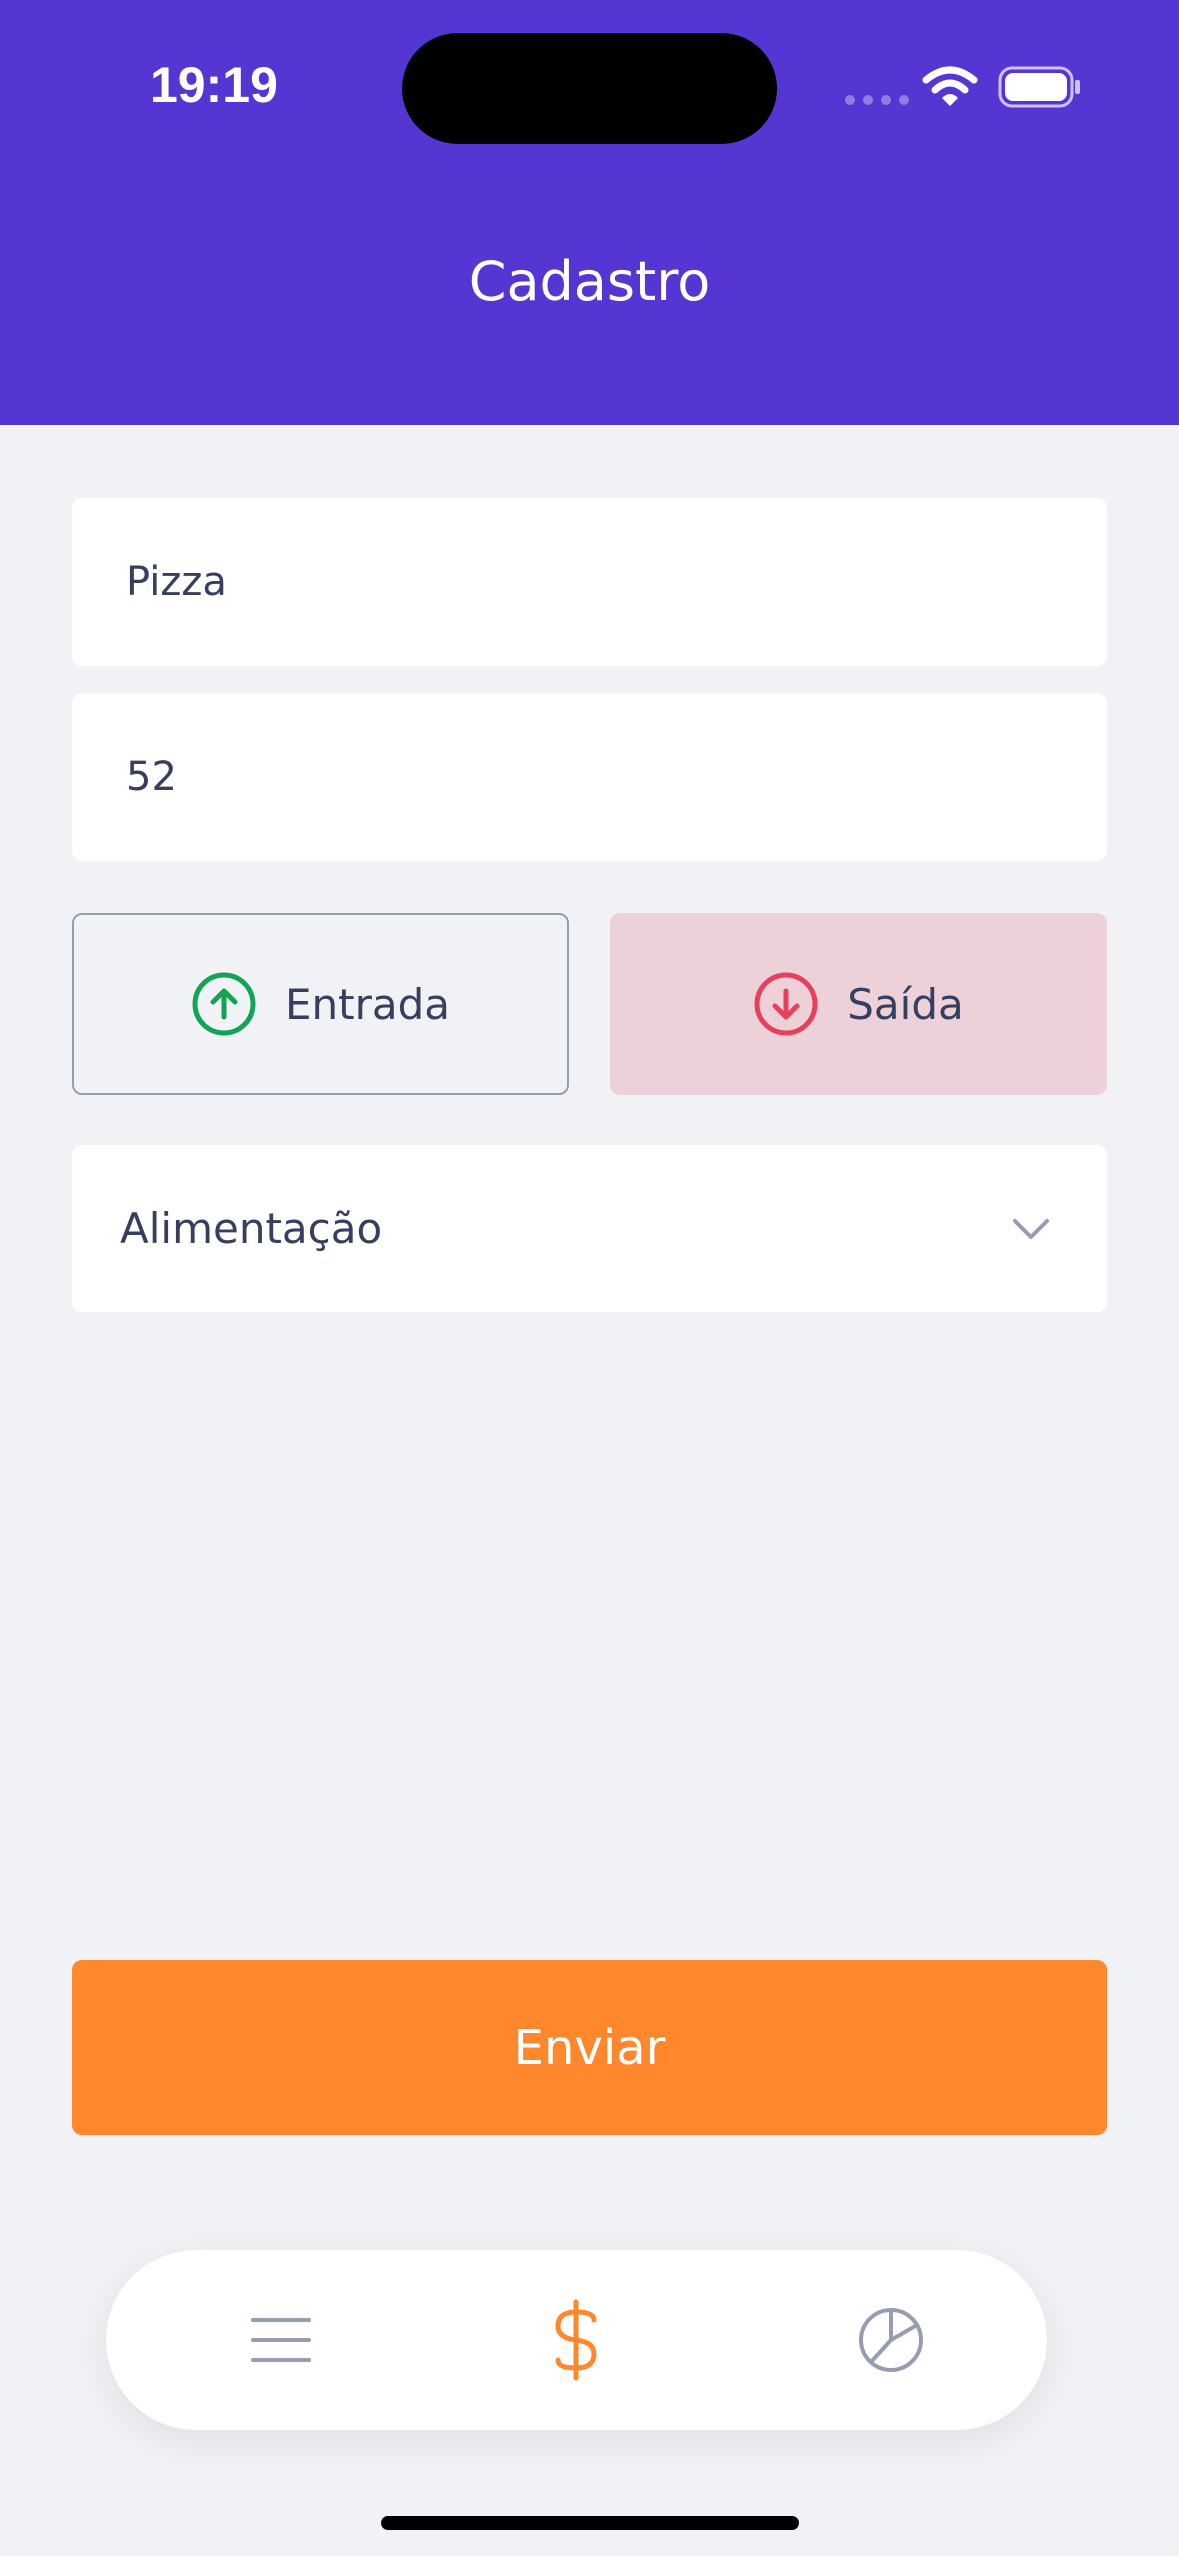 Image resolution: width=1179 pixels, height=2556 pixels. Describe the element at coordinates (1031, 1228) in the screenshot. I see `chevron-down-icon` at that location.